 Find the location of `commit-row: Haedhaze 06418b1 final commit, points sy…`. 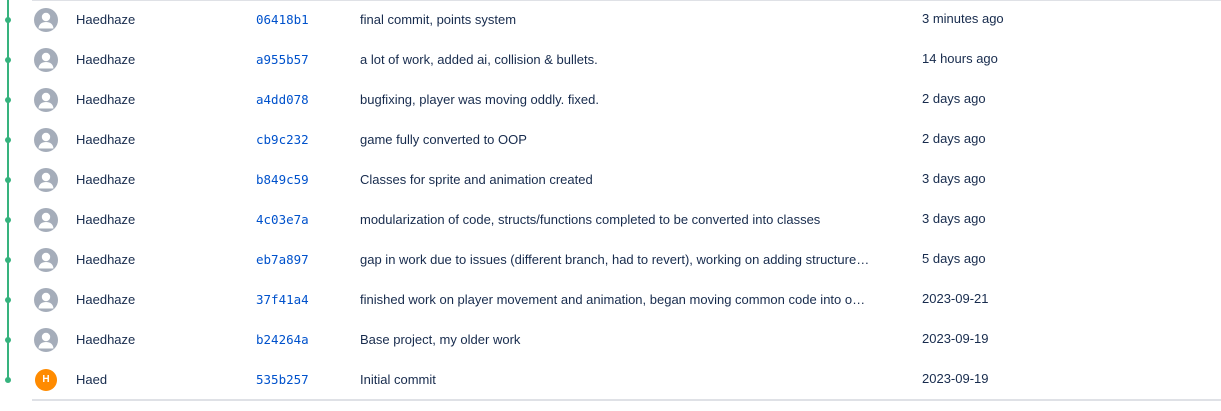

commit-row: Haedhaze 06418b1 final commit, points sy… is located at coordinates (610, 20).